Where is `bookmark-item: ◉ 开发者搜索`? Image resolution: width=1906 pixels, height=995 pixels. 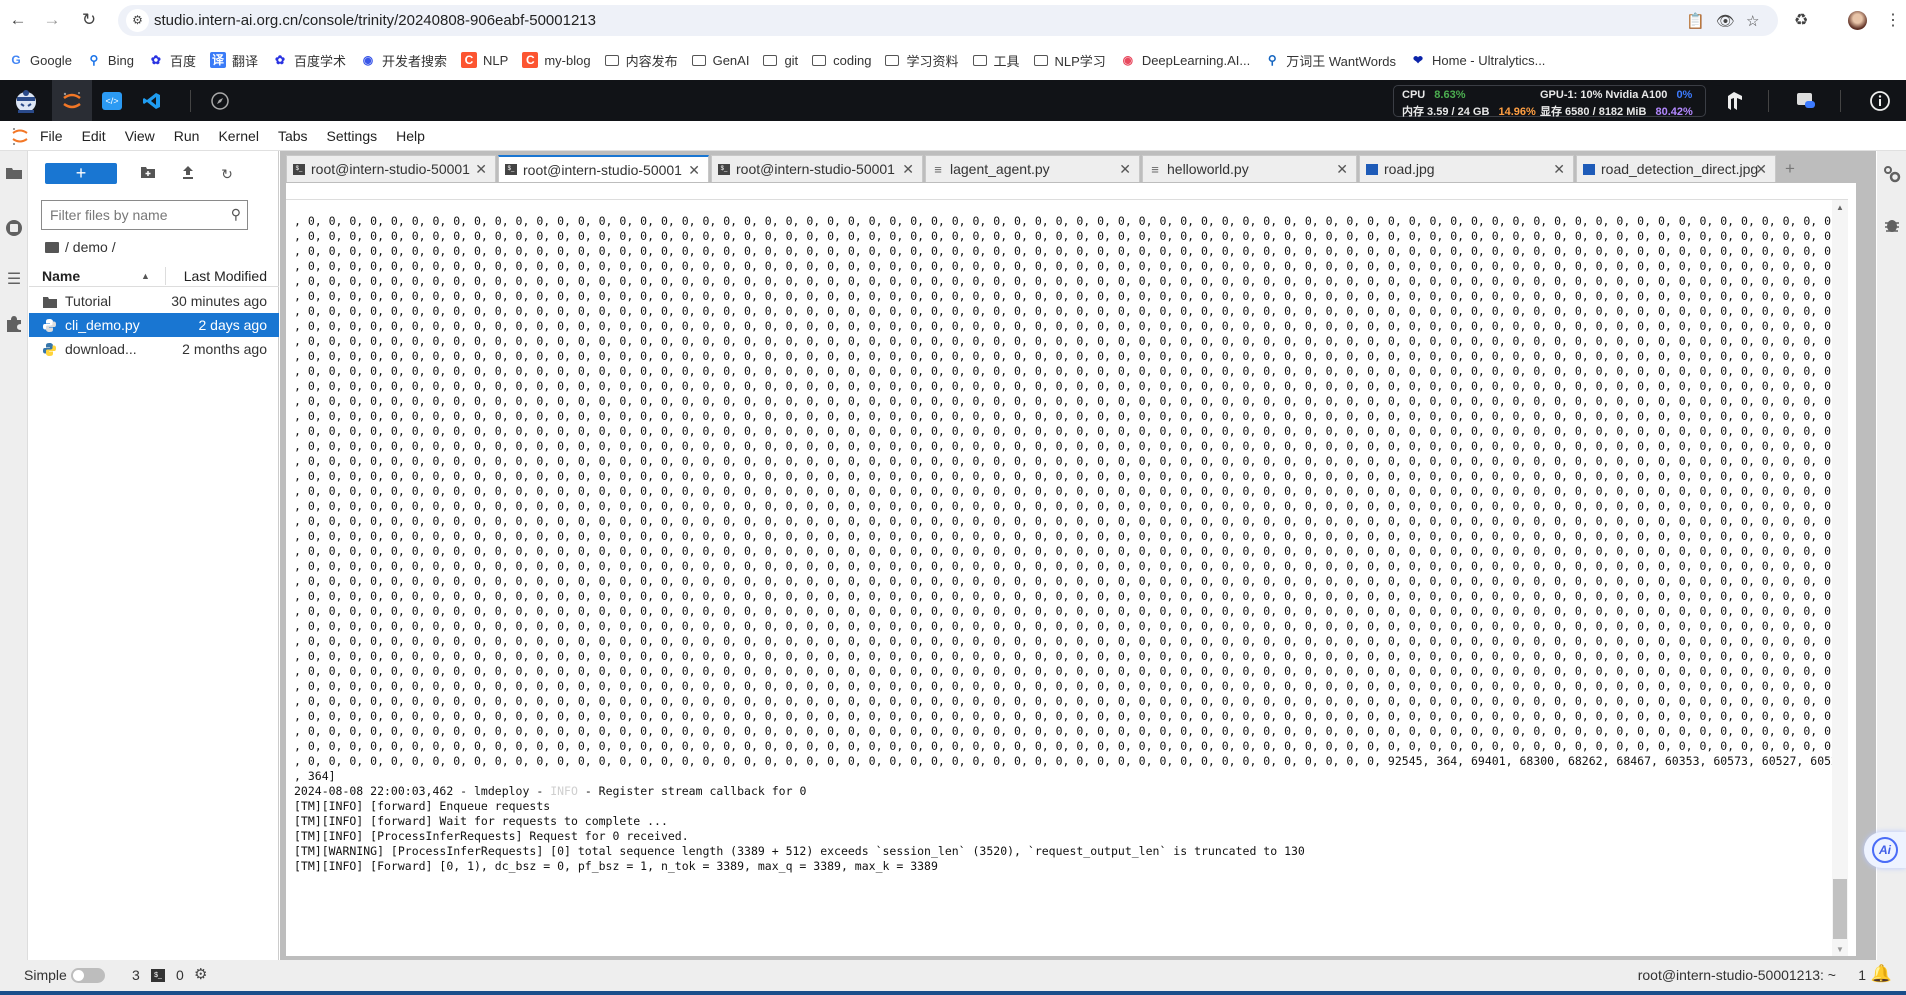 bookmark-item: ◉ 开发者搜索 is located at coordinates (403, 60).